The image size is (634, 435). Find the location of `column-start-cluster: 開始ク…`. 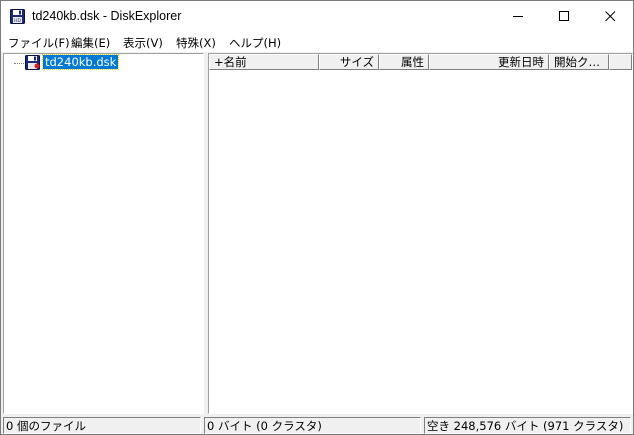

column-start-cluster: 開始ク… is located at coordinates (579, 62).